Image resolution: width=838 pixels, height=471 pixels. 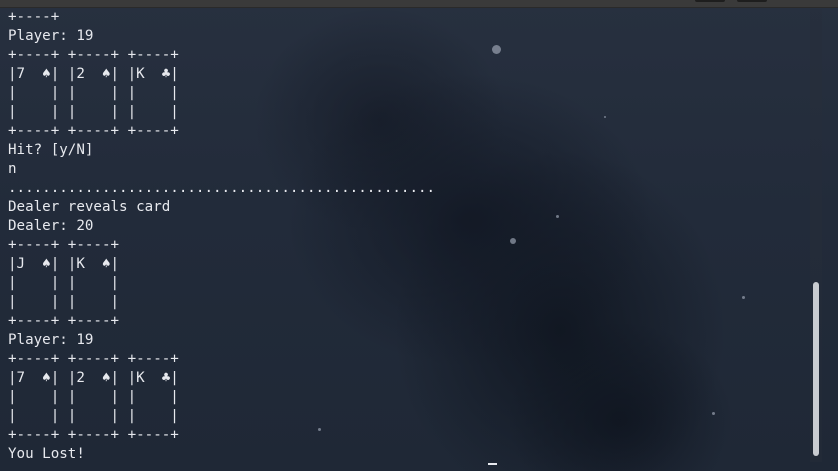 I want to click on terminal-line: +----+, so click(x=34, y=17).